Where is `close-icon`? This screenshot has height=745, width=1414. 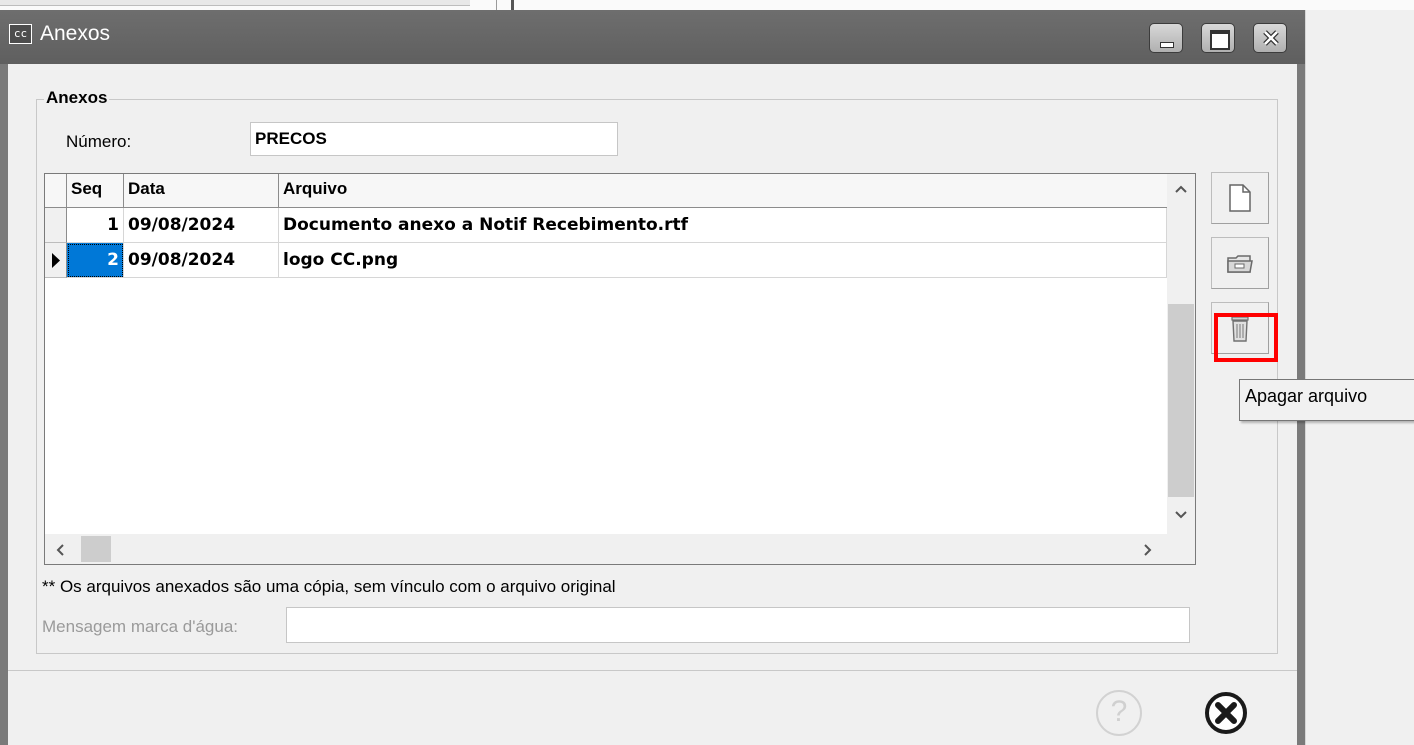
close-icon is located at coordinates (1271, 38).